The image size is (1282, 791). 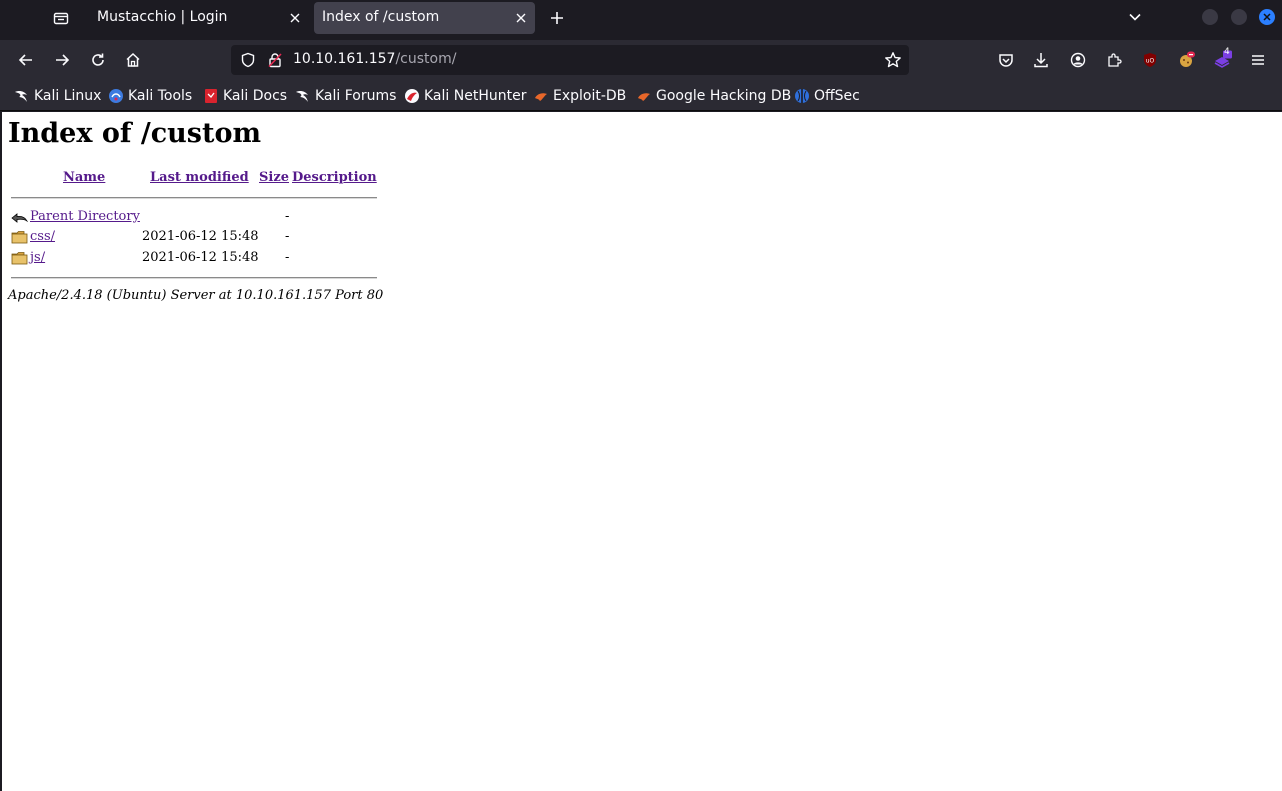 What do you see at coordinates (1210, 17) in the screenshot?
I see `minimize-button` at bounding box center [1210, 17].